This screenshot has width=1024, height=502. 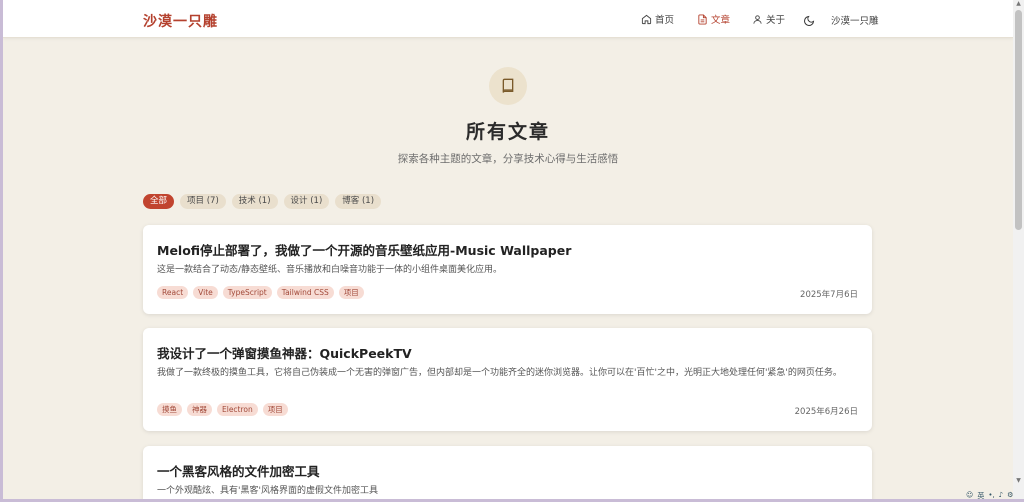 I want to click on filter-tech: 技术 (1), so click(x=254, y=201).